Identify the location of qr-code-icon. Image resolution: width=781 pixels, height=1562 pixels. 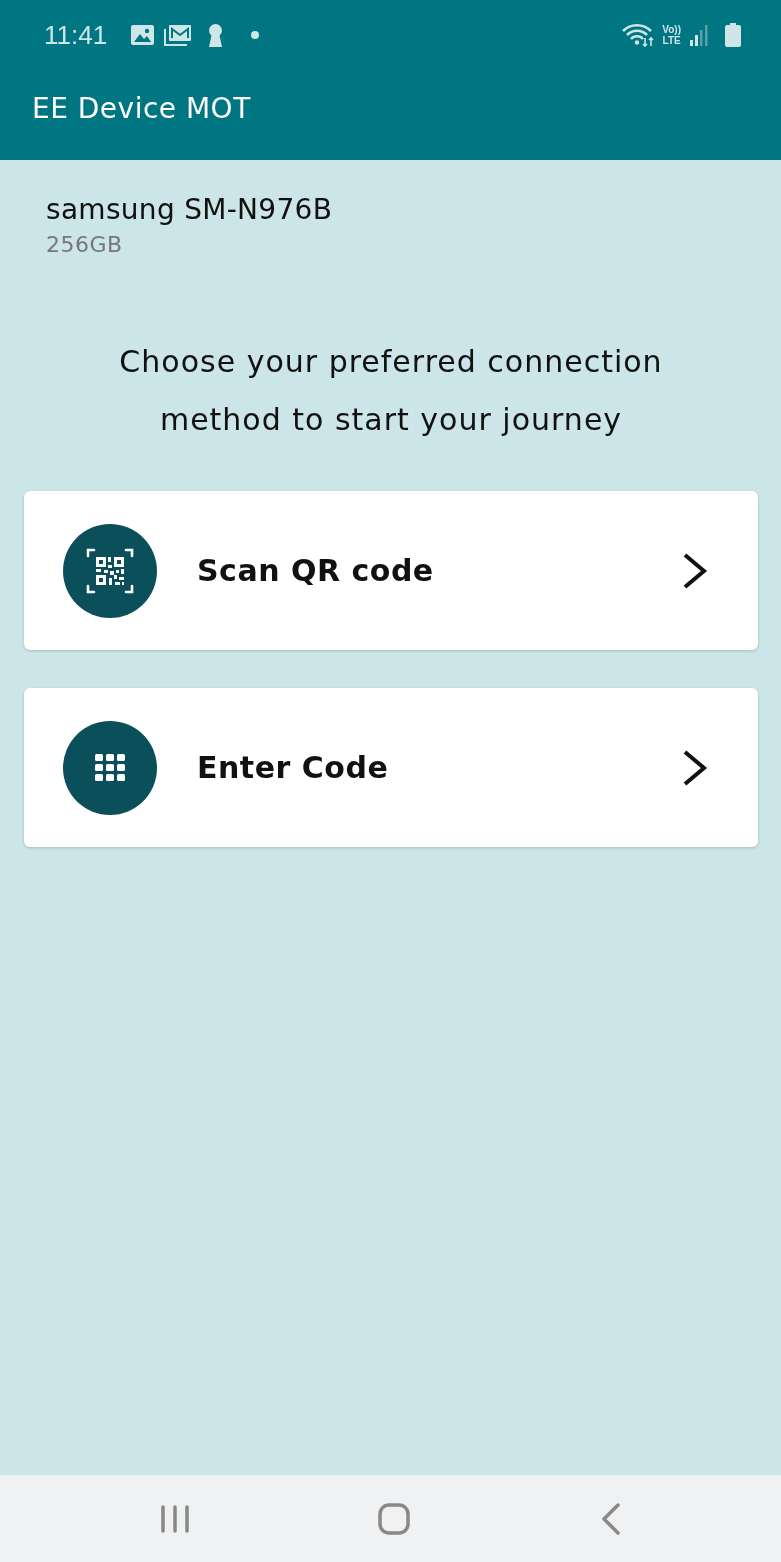
(110, 570).